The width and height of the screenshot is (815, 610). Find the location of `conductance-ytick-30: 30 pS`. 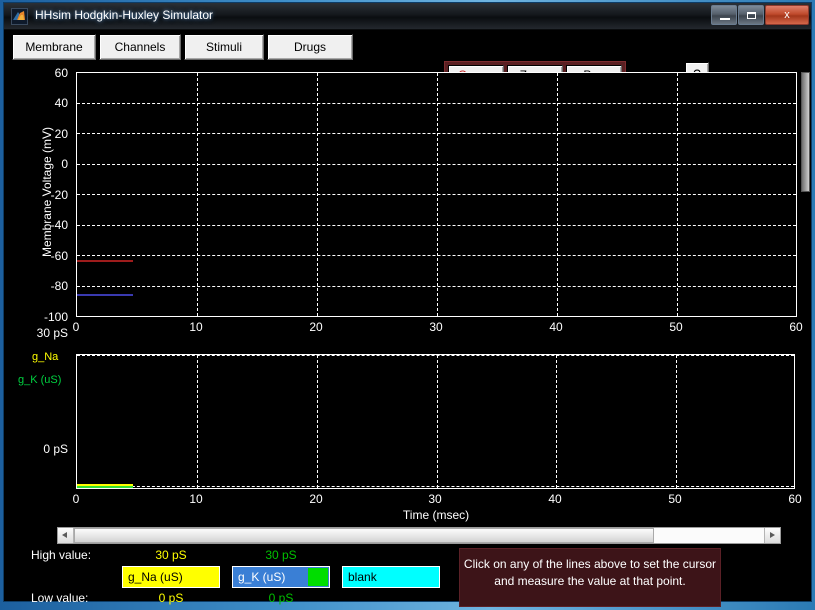

conductance-ytick-30: 30 pS is located at coordinates (52, 333).